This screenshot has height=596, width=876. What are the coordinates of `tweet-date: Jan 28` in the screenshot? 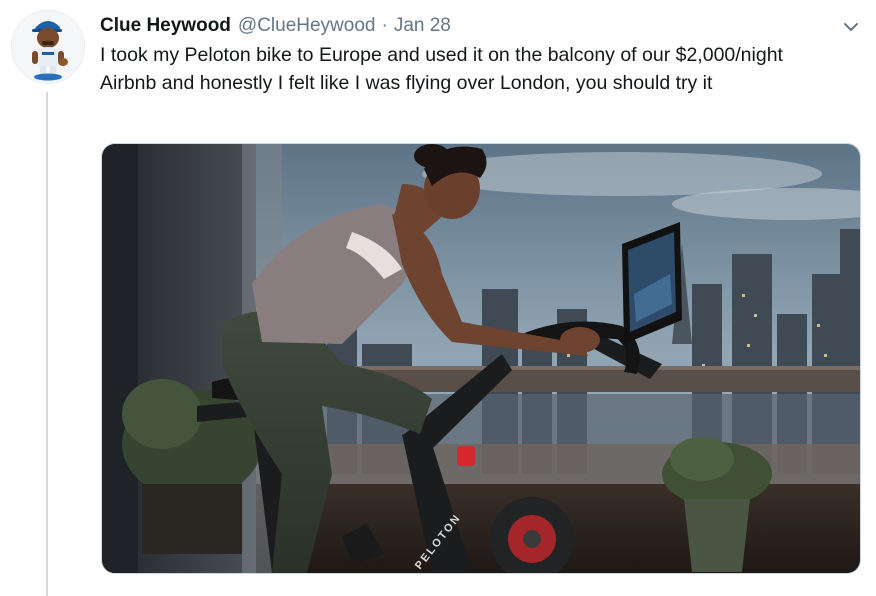 It's located at (422, 26).